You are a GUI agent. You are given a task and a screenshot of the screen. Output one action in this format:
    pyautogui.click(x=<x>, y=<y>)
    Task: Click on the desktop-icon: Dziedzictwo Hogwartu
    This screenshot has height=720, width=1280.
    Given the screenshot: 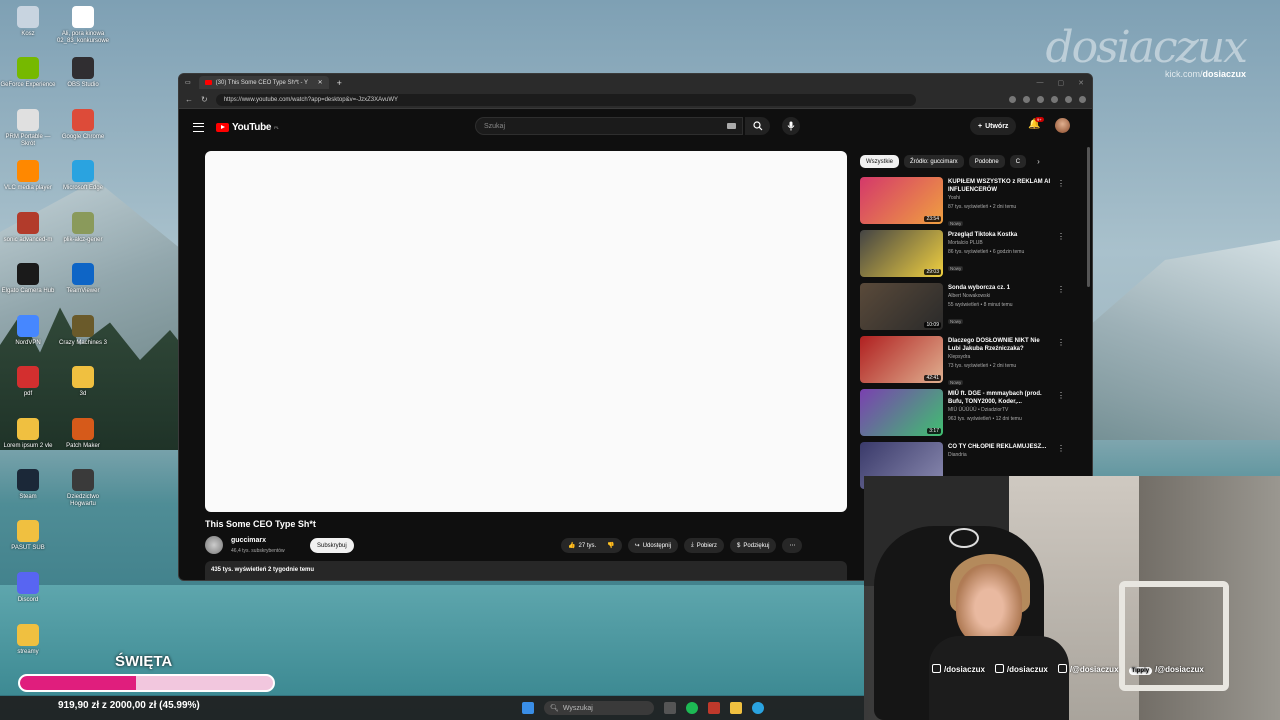 What is the action you would take?
    pyautogui.click(x=83, y=488)
    